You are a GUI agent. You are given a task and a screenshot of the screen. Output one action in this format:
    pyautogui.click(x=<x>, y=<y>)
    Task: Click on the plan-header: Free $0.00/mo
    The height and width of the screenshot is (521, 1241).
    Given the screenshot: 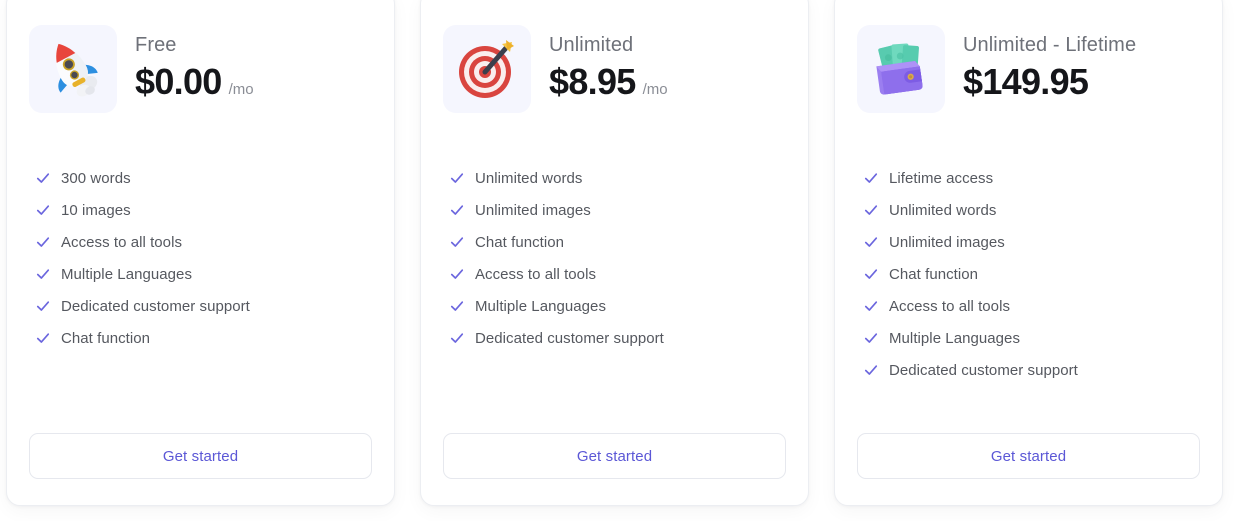 What is the action you would take?
    pyautogui.click(x=200, y=69)
    